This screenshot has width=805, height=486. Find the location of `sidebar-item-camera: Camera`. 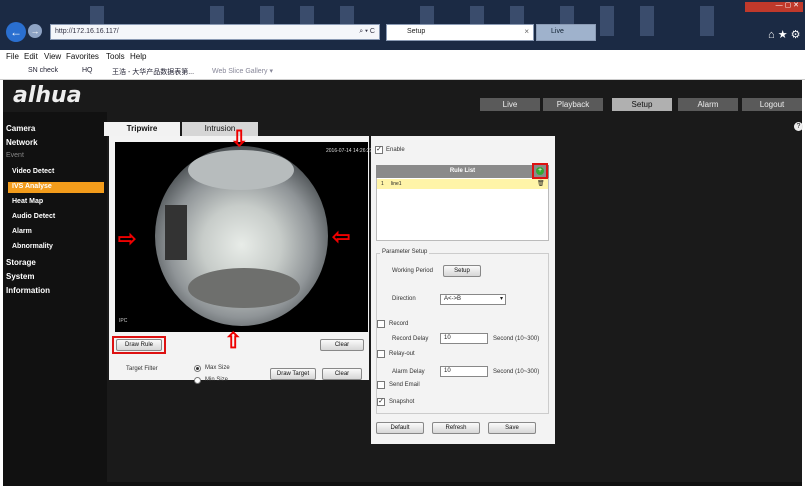

sidebar-item-camera: Camera is located at coordinates (20, 128).